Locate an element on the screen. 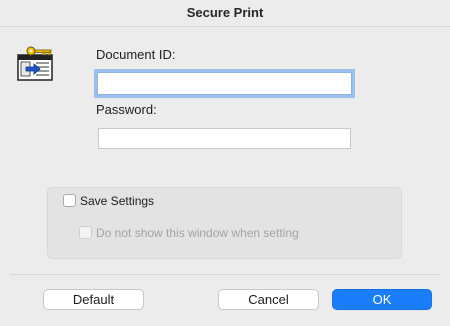  document-id-label: Document ID: is located at coordinates (136, 54).